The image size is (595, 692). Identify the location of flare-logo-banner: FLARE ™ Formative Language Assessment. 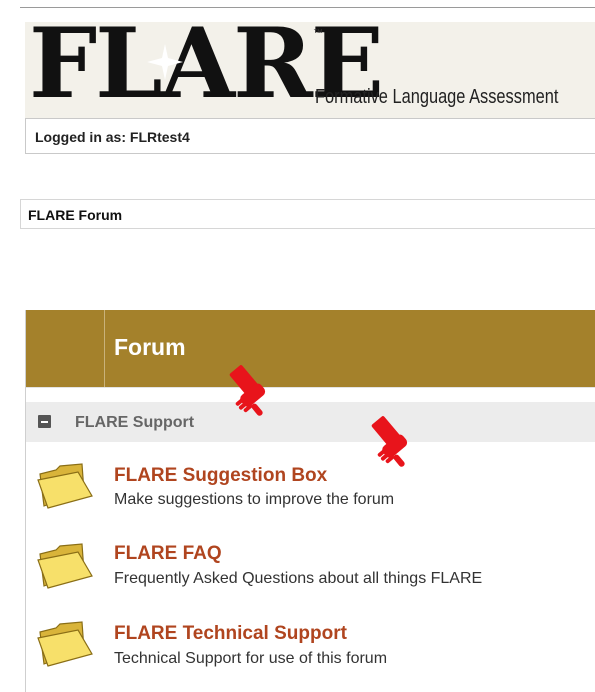
(310, 70).